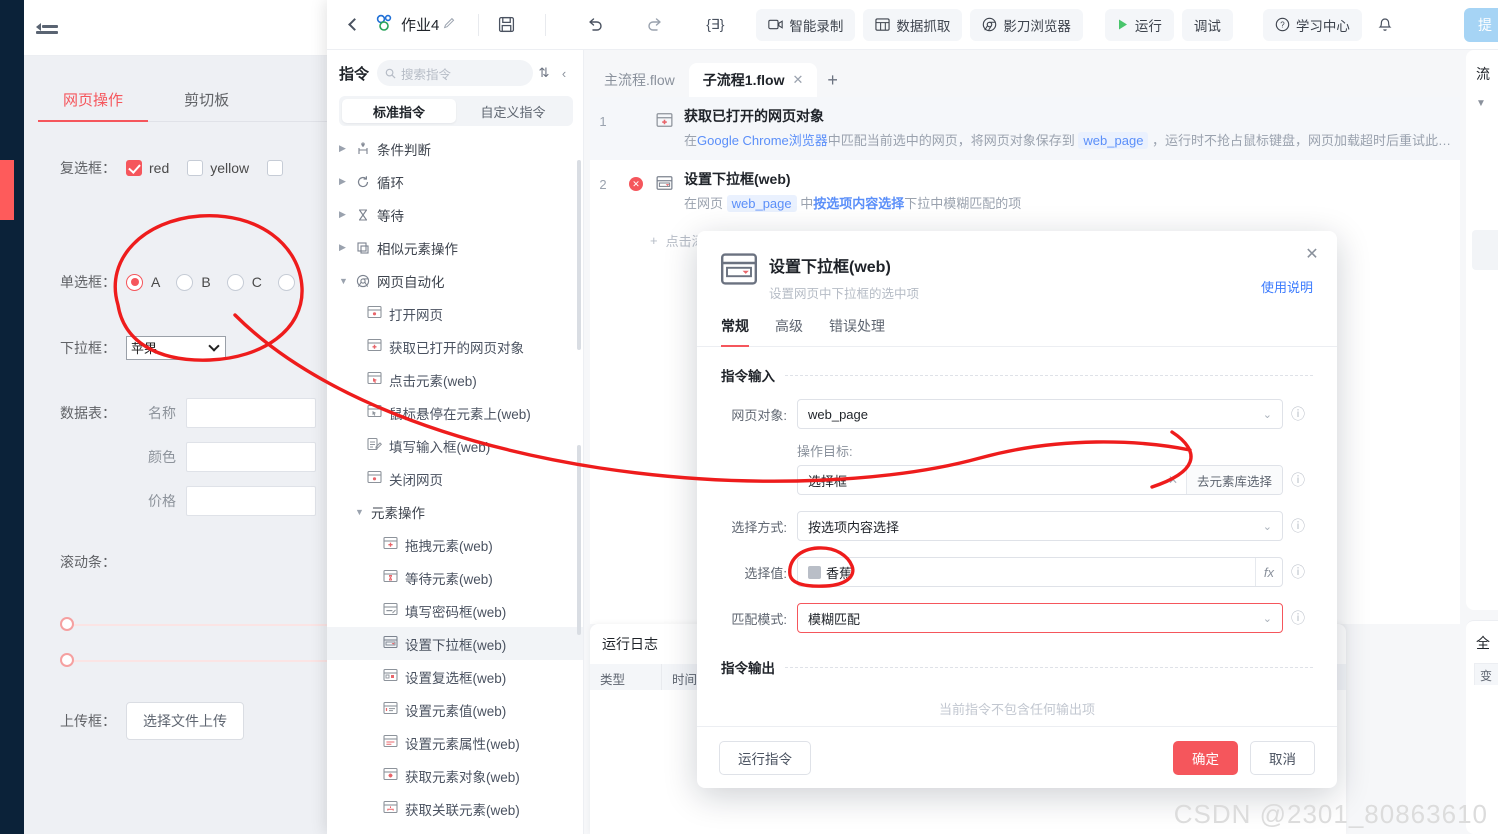 The height and width of the screenshot is (834, 1498). What do you see at coordinates (789, 331) in the screenshot?
I see `dialog-tab-advanced: 高级` at bounding box center [789, 331].